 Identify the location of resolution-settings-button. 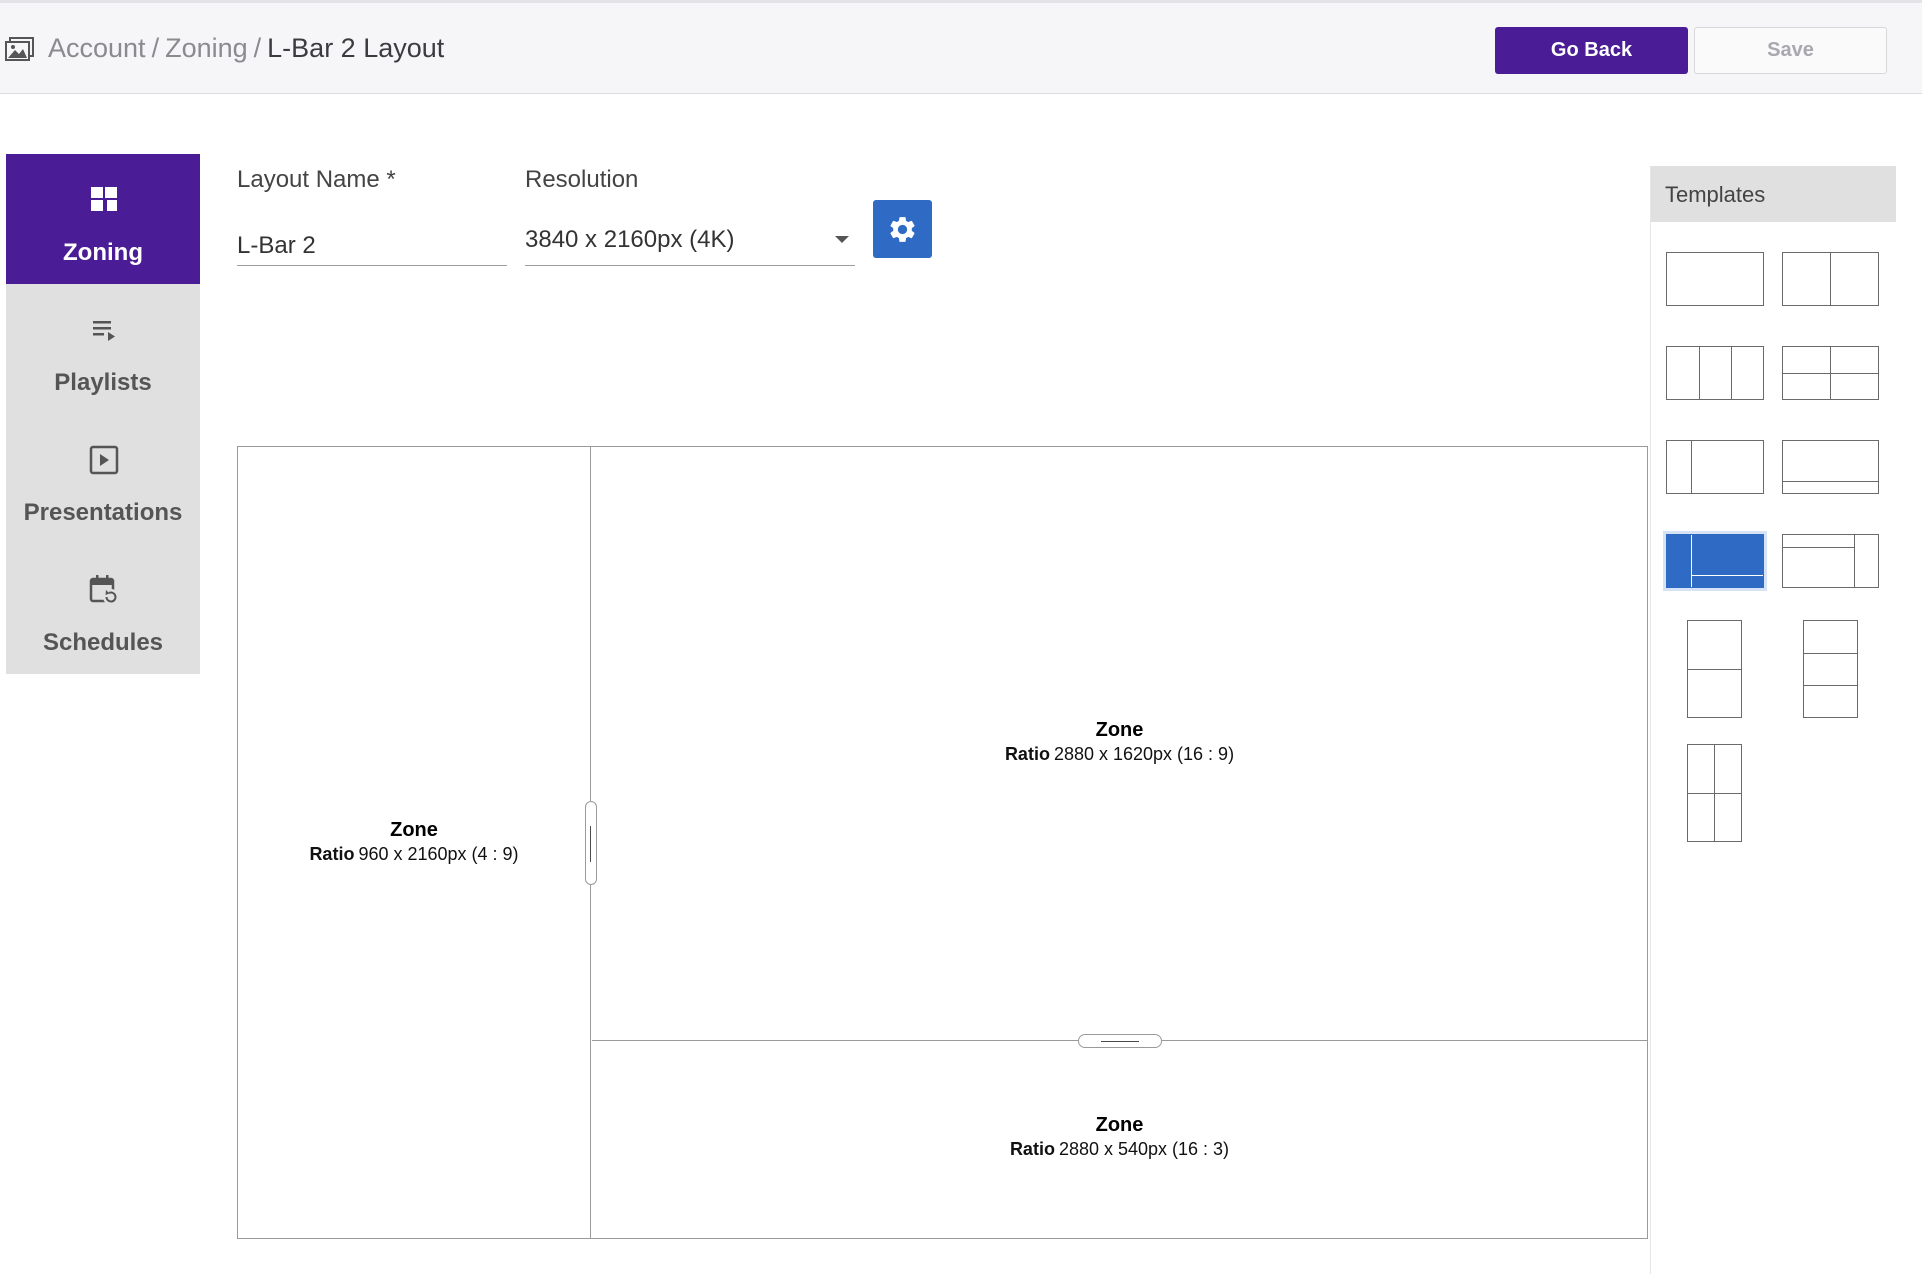
(902, 229).